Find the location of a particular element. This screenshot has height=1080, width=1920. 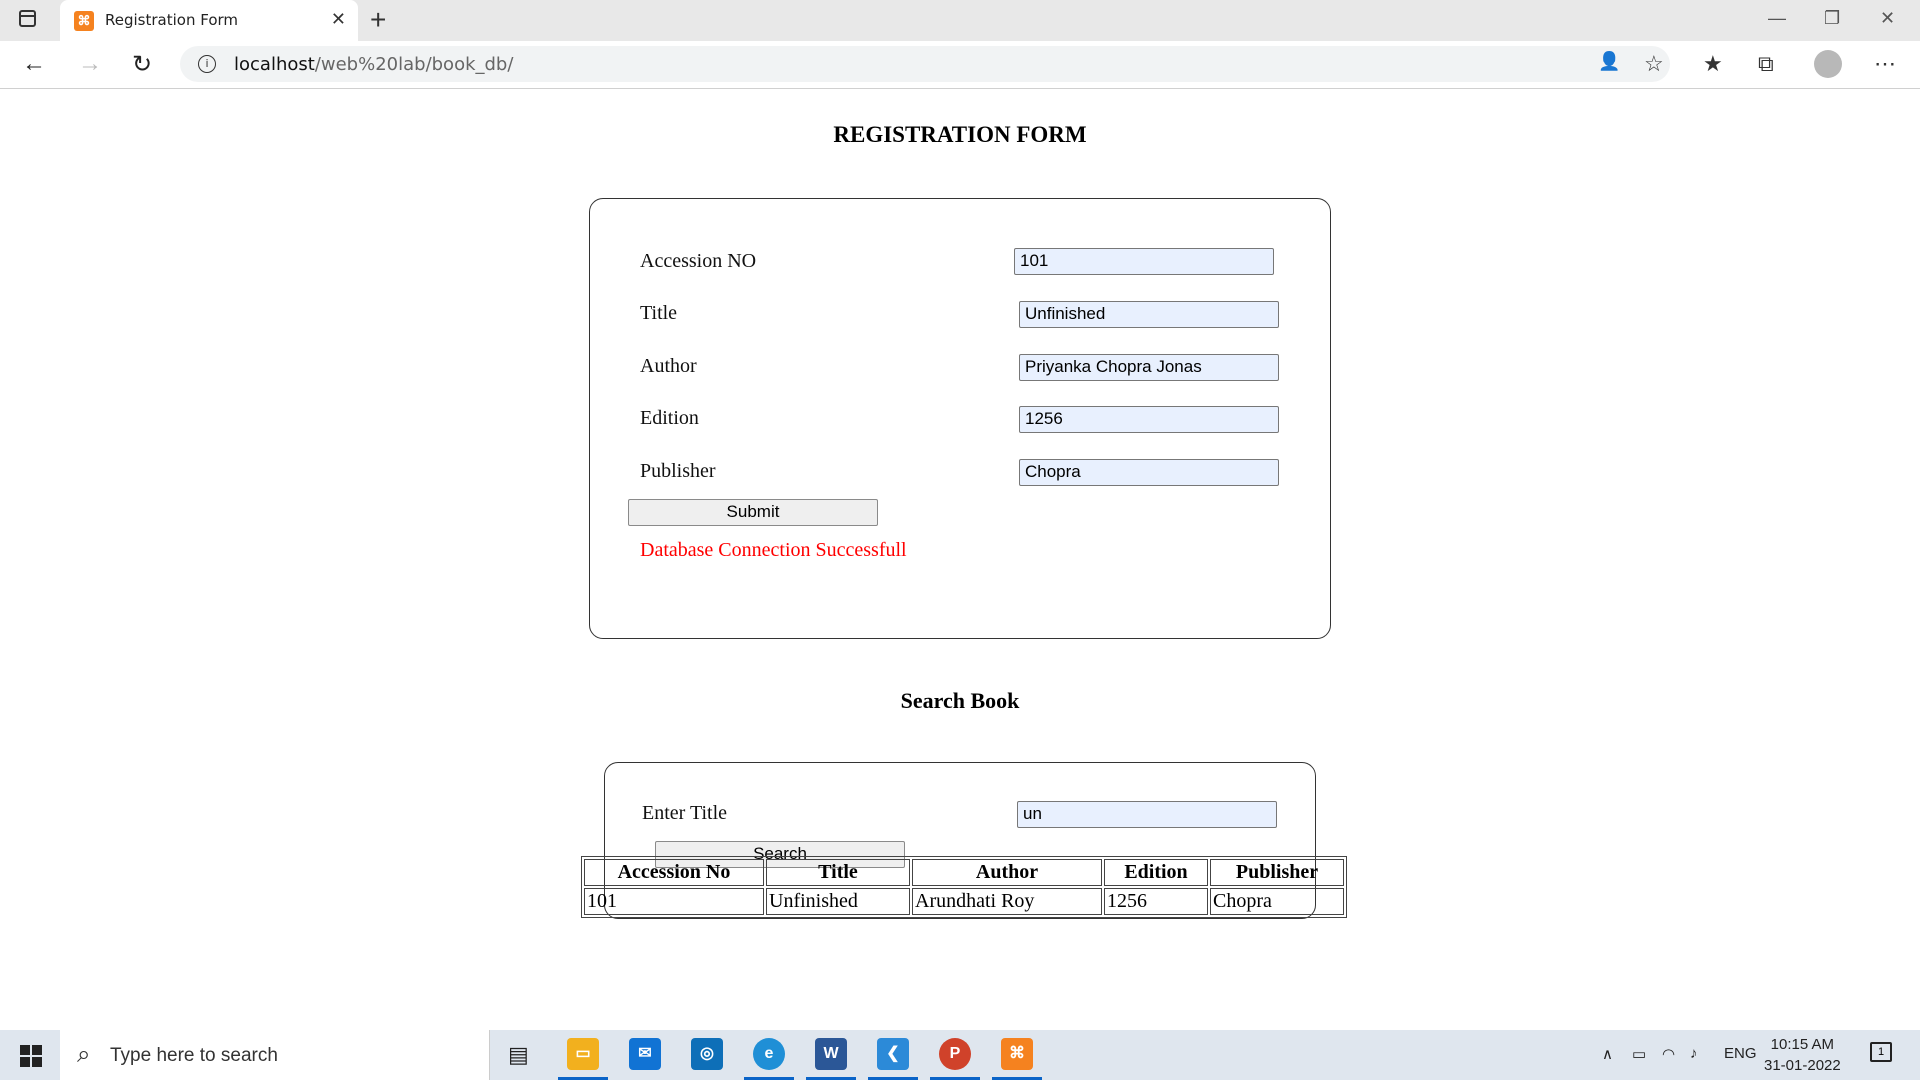

clock-time: 10:15 AM is located at coordinates (1802, 1044).